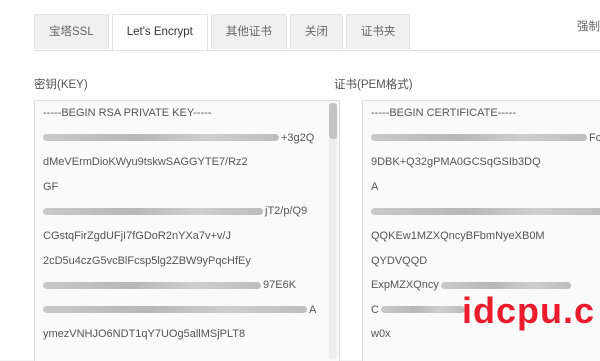  Describe the element at coordinates (144, 334) in the screenshot. I see `key-line-text: ymezVNHJO6NDT1qY7UOg5allMSjPLT8` at that location.